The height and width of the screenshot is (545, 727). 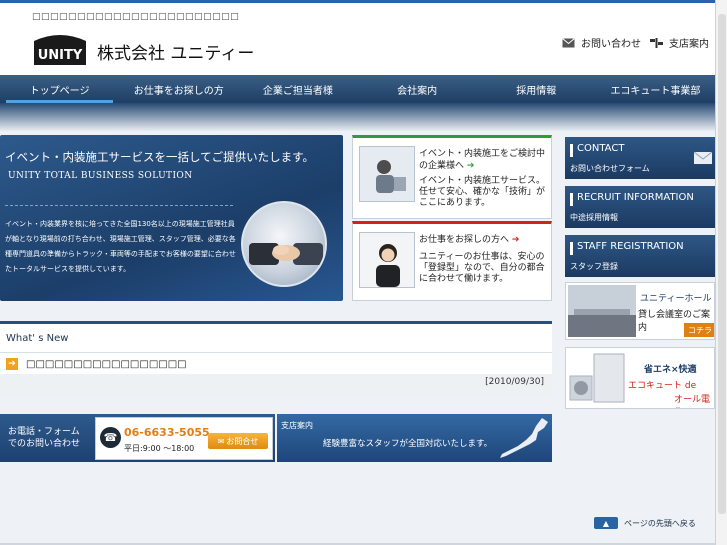 What do you see at coordinates (606, 523) in the screenshot?
I see `up-arrow-icon: ▲` at bounding box center [606, 523].